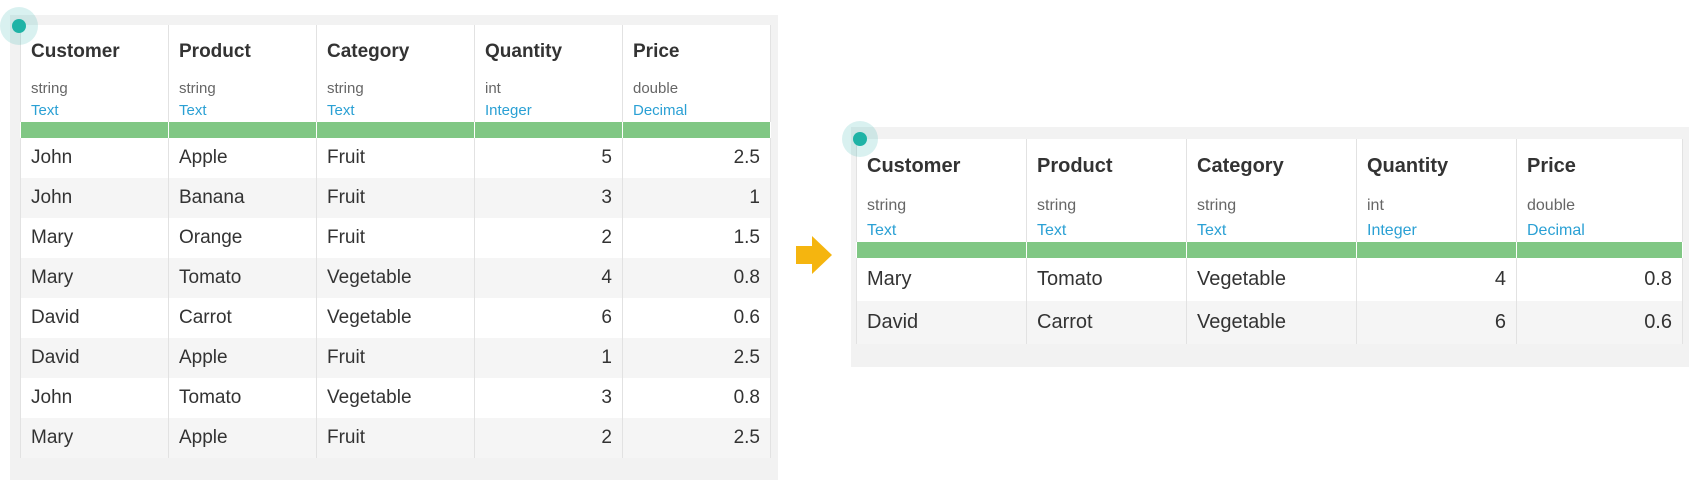  I want to click on table-cell: 5, so click(548, 158).